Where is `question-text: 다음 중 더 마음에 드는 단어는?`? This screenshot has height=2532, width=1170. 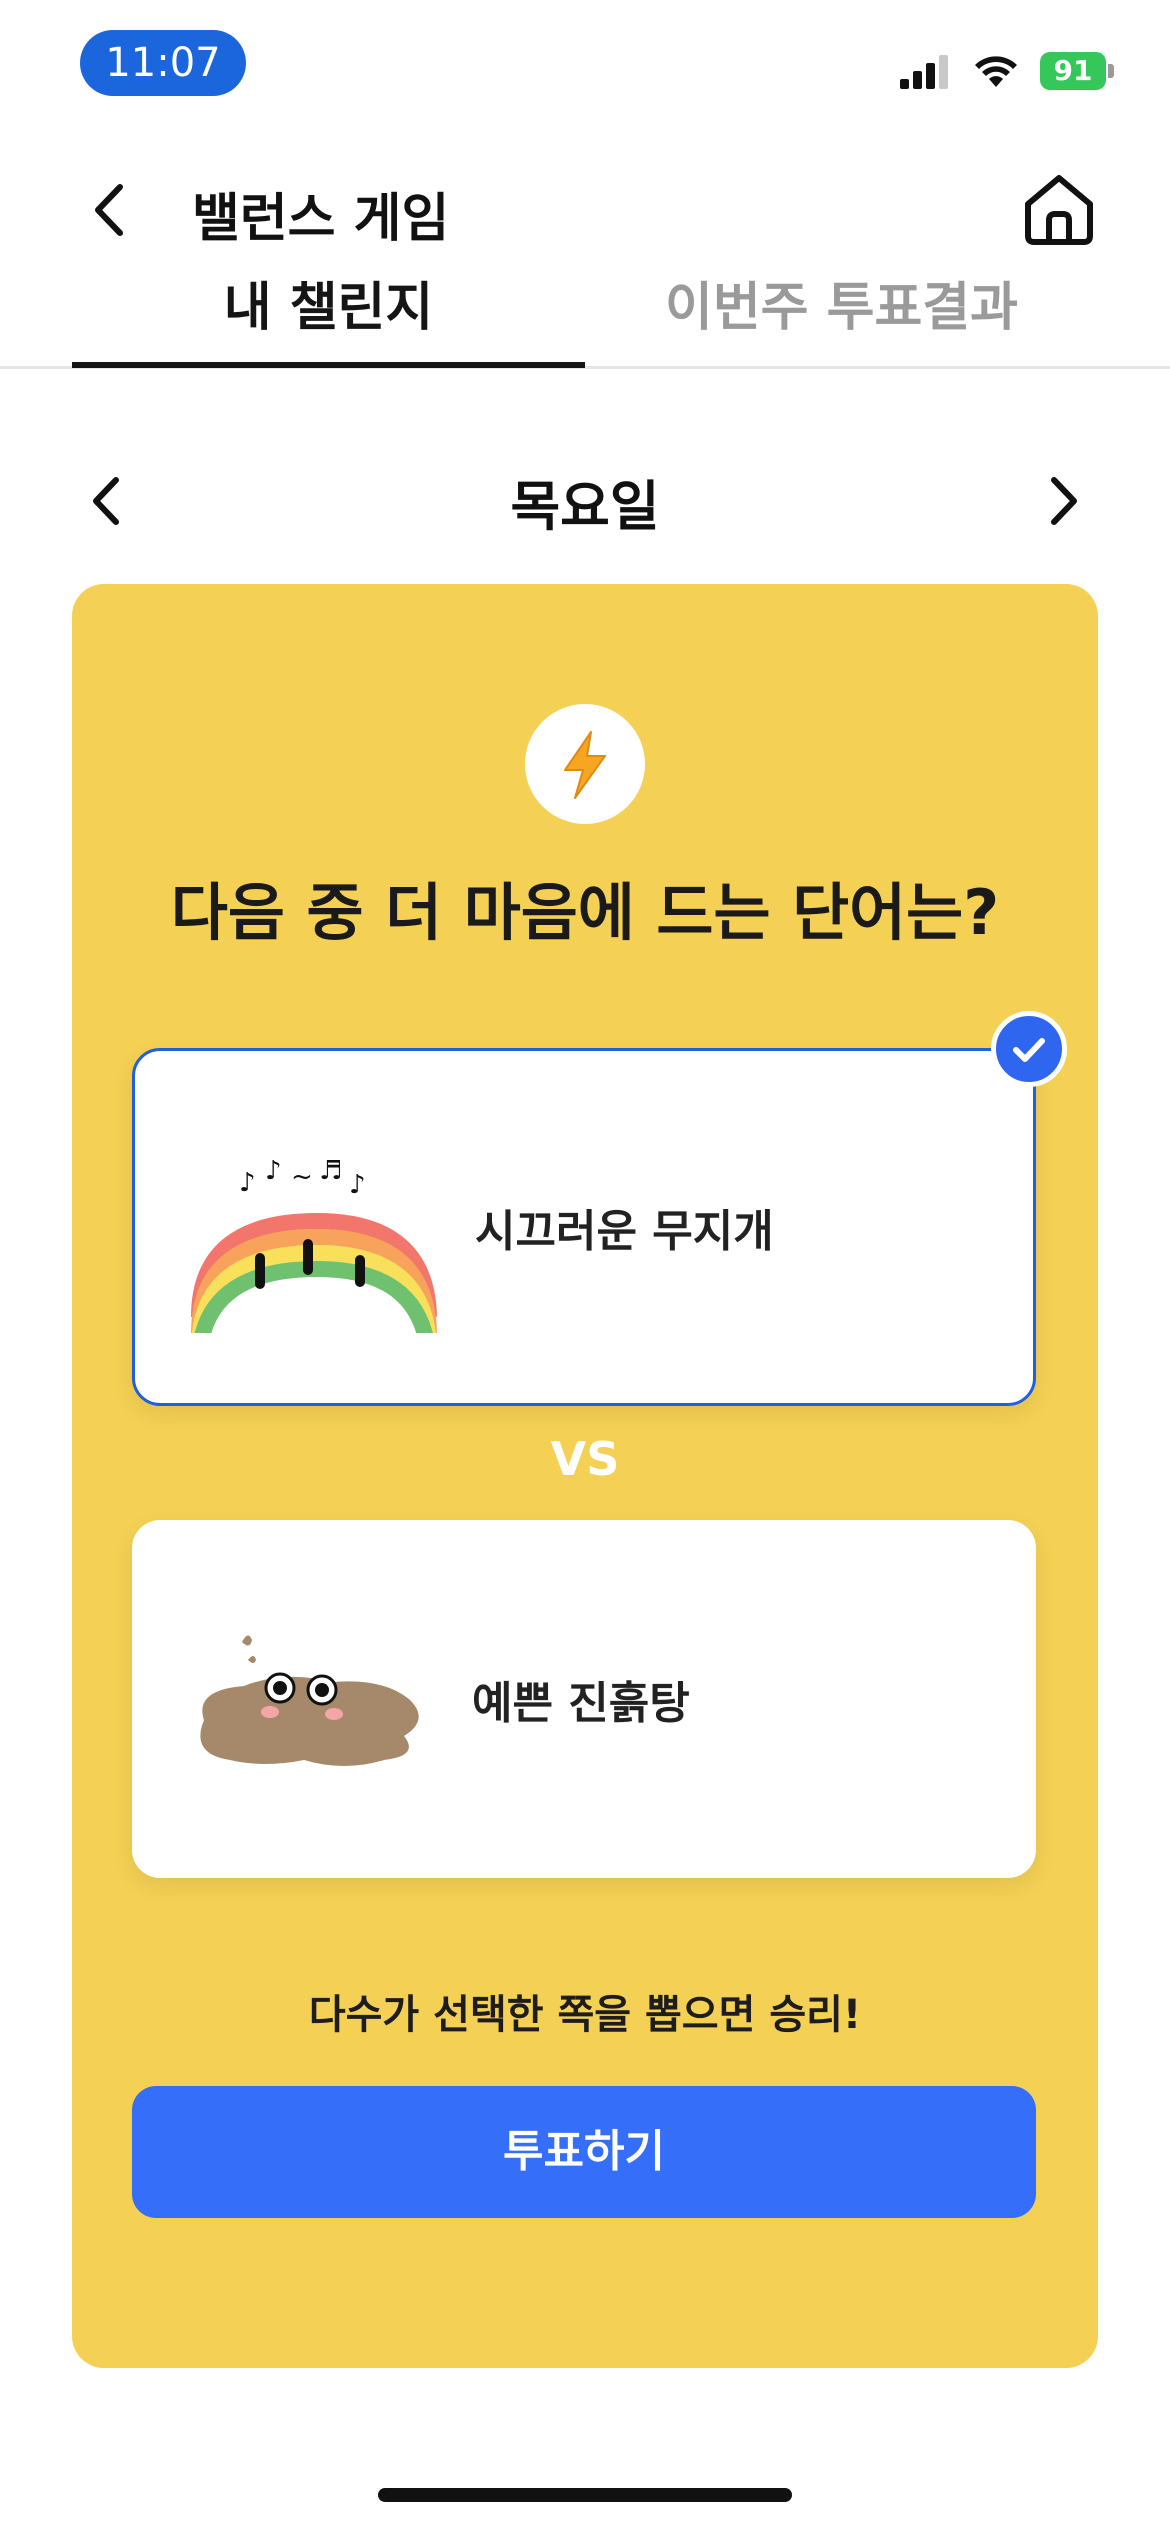 question-text: 다음 중 더 마음에 드는 단어는? is located at coordinates (585, 912).